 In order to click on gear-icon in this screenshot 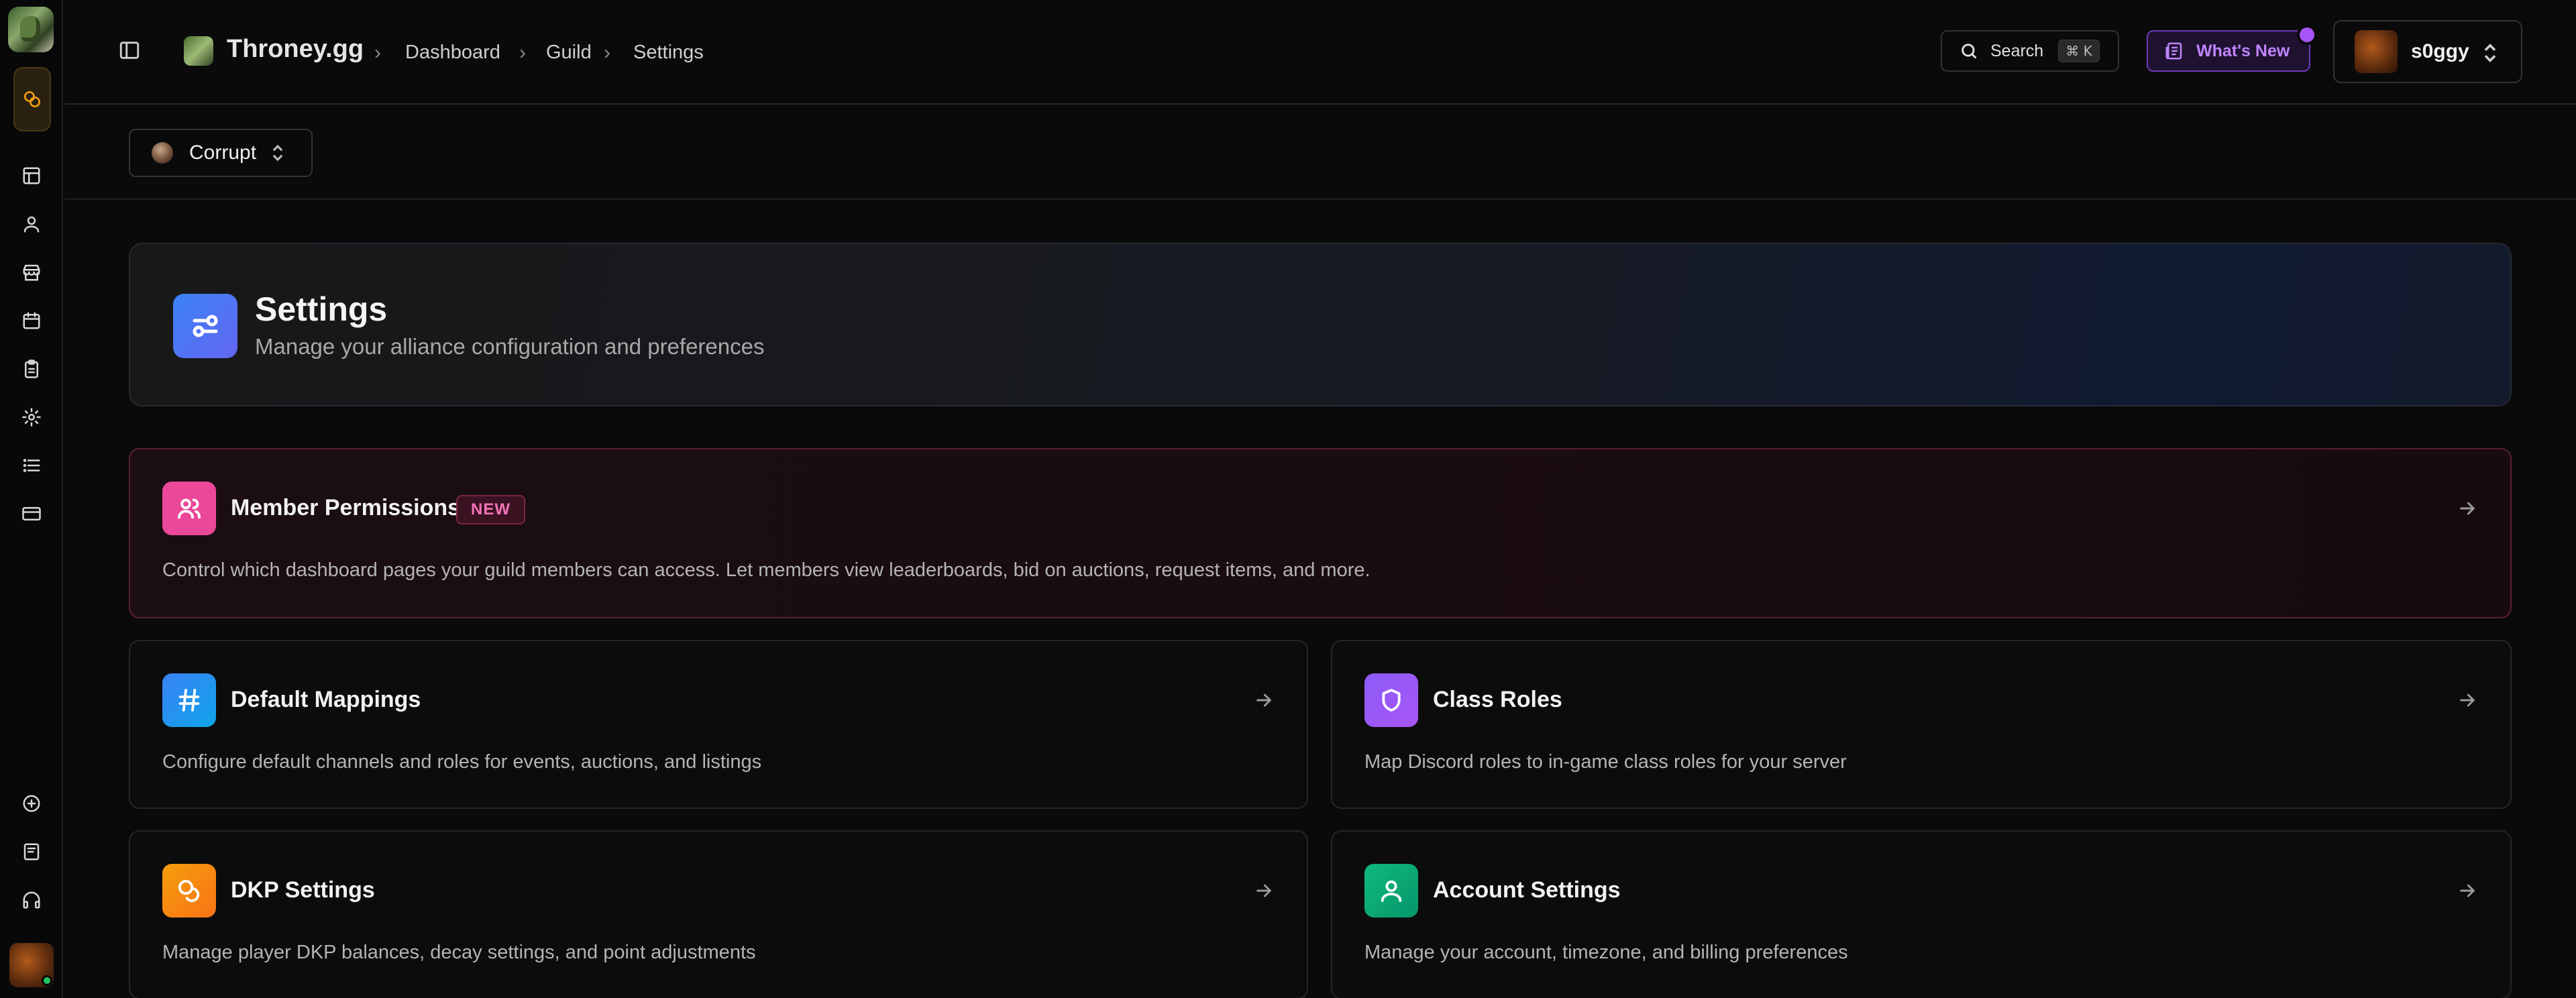, I will do `click(31, 417)`.